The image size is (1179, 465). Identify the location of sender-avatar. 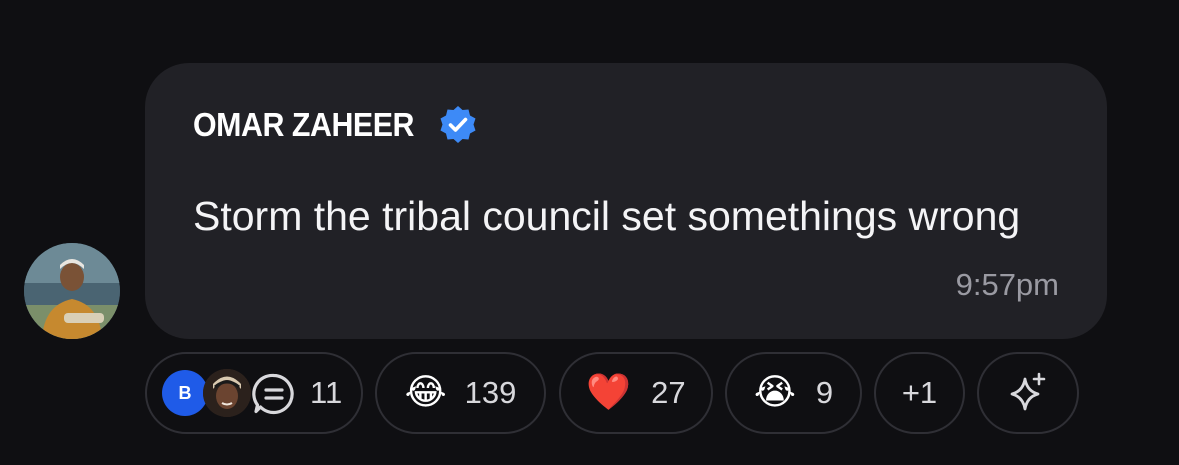
(72, 291).